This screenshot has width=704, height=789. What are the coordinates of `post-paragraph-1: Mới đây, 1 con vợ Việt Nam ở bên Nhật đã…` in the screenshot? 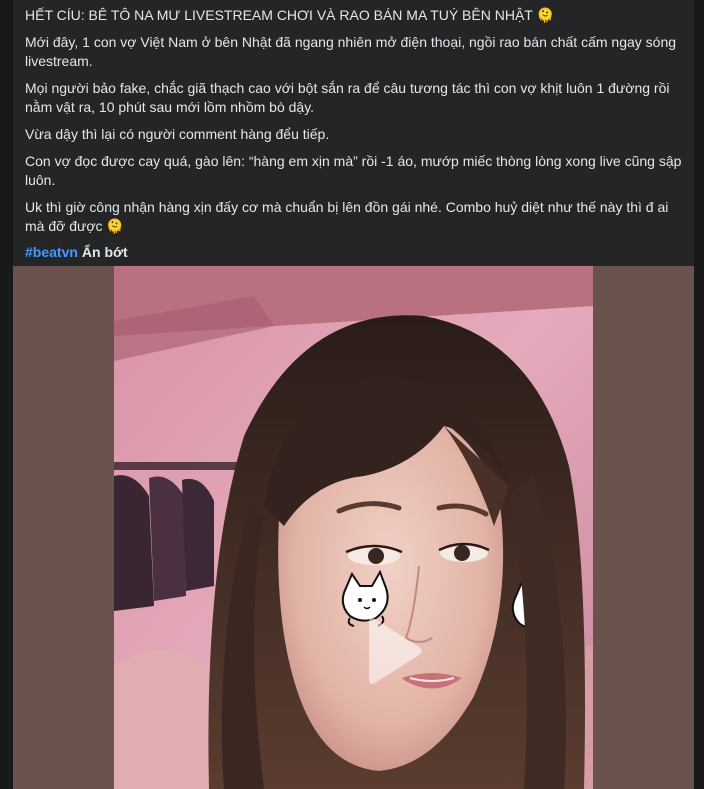 It's located at (351, 51).